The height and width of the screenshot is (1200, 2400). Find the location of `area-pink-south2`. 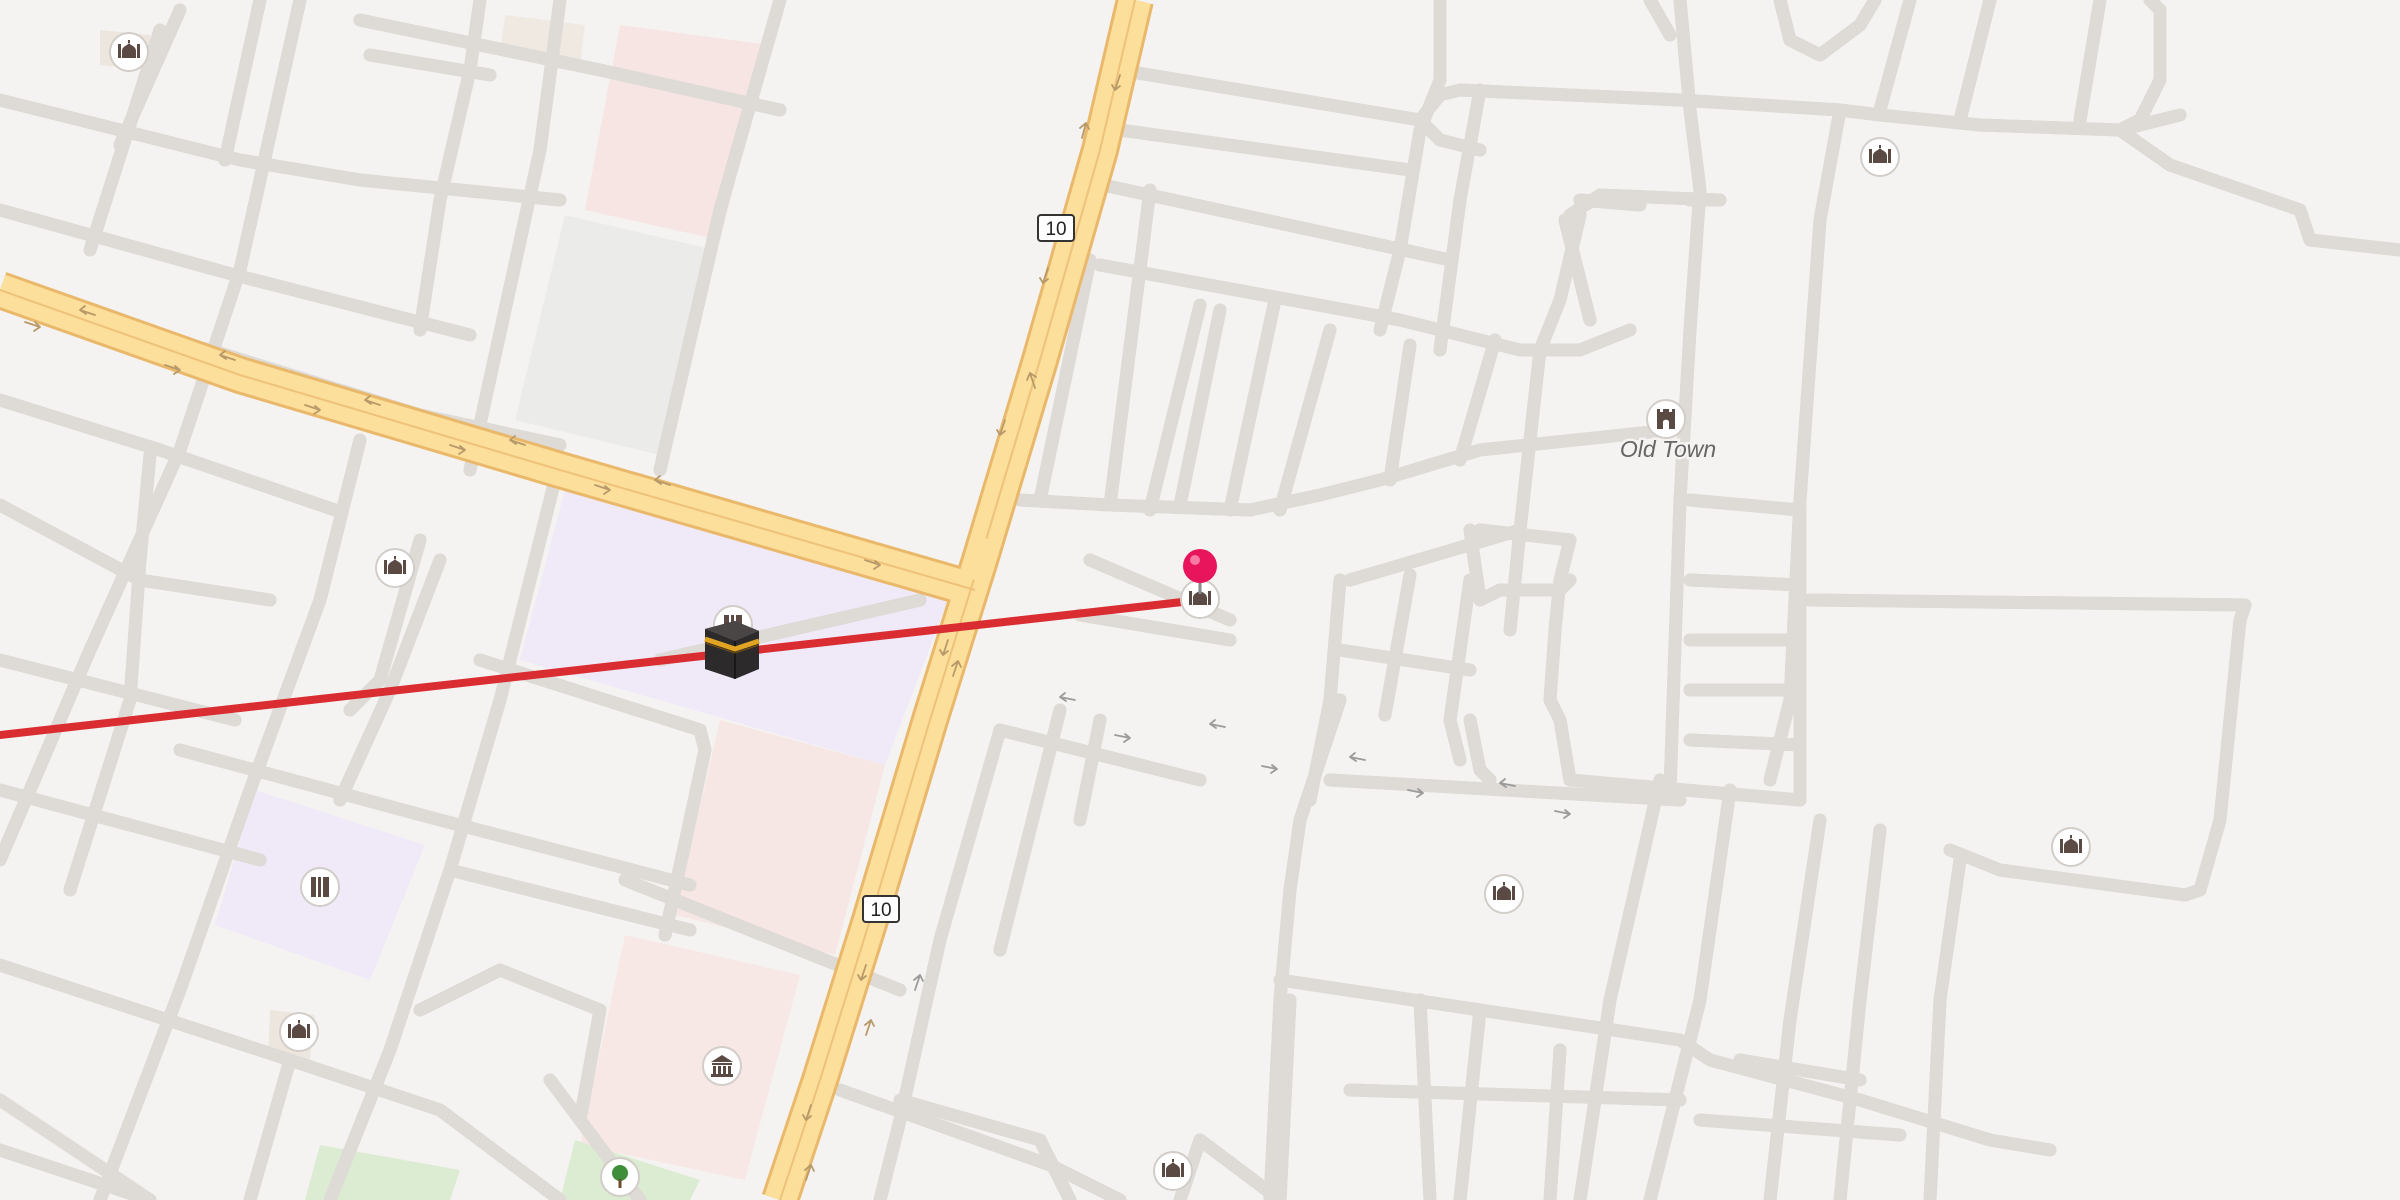

area-pink-south2 is located at coordinates (690, 1057).